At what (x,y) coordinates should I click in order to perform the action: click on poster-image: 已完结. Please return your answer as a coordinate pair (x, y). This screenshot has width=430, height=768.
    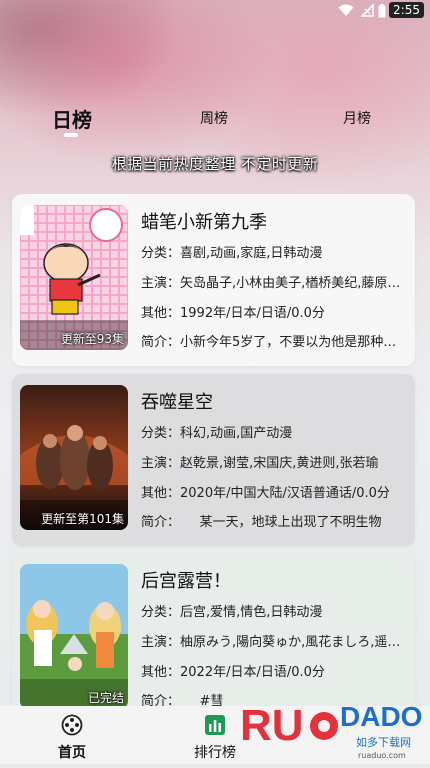
    Looking at the image, I should click on (74, 636).